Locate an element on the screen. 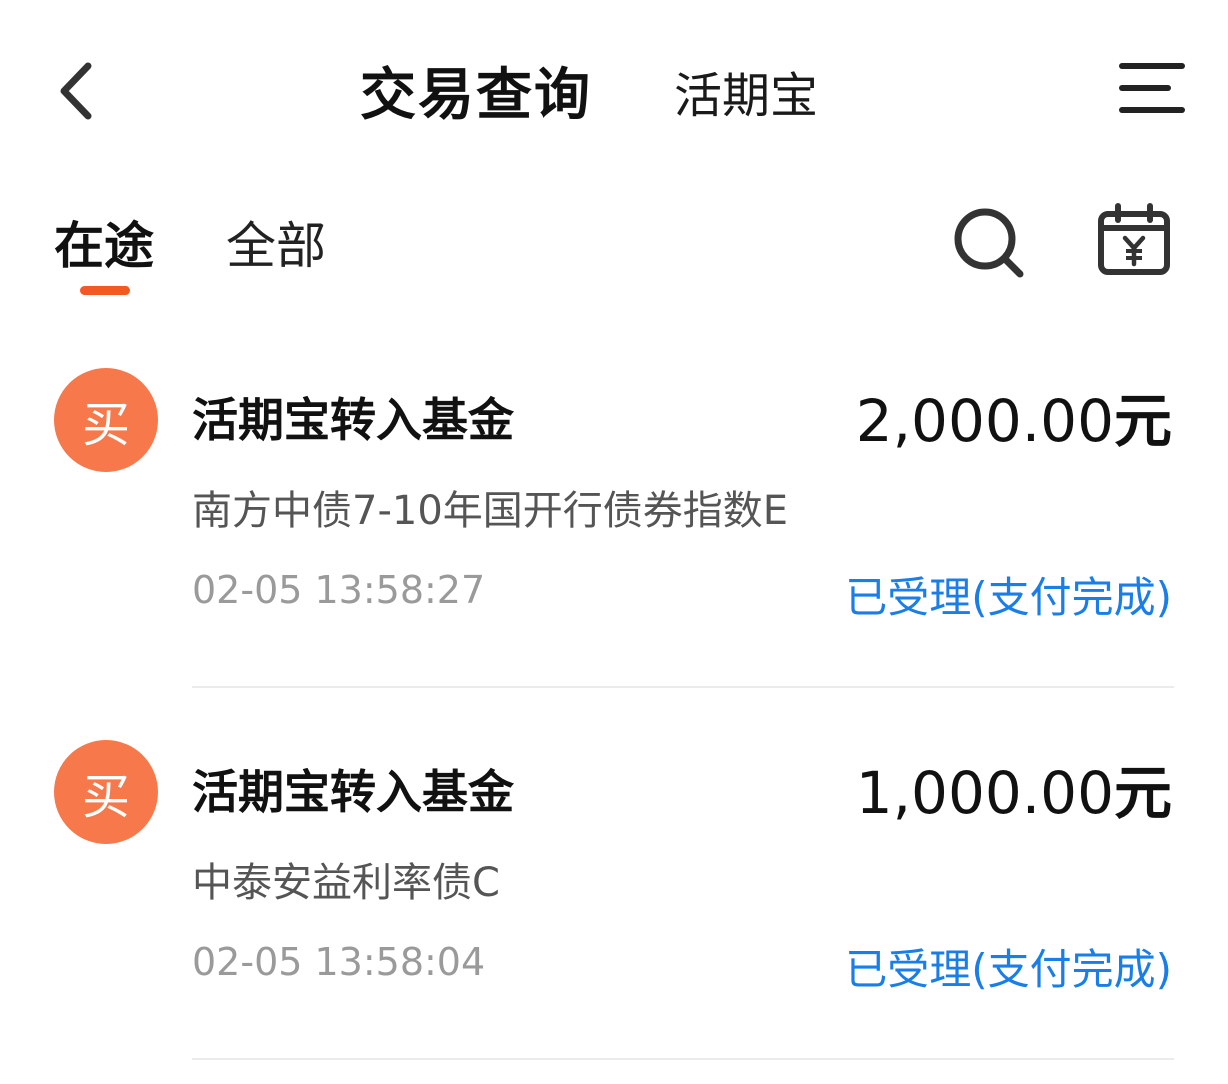 This screenshot has width=1228, height=1084. chevron-left-icon is located at coordinates (76, 91).